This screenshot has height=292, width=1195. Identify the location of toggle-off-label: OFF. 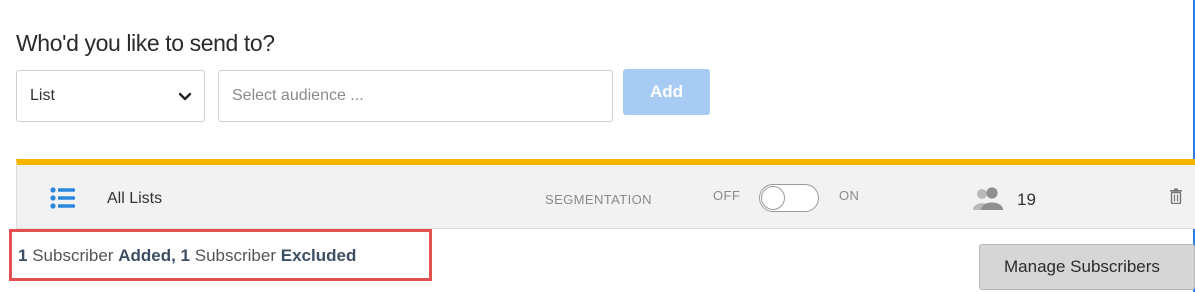
(727, 195).